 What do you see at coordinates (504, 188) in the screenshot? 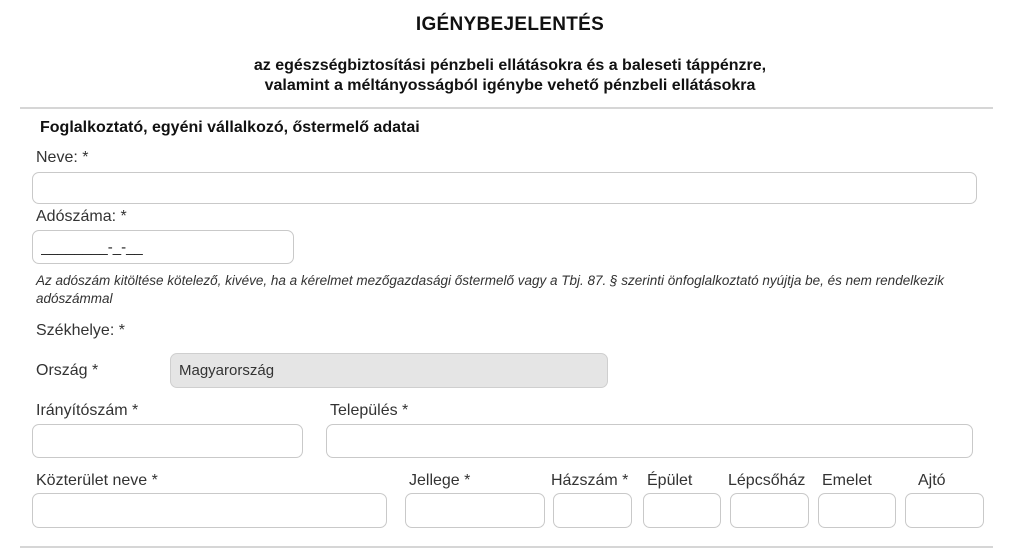
I see `name-input` at bounding box center [504, 188].